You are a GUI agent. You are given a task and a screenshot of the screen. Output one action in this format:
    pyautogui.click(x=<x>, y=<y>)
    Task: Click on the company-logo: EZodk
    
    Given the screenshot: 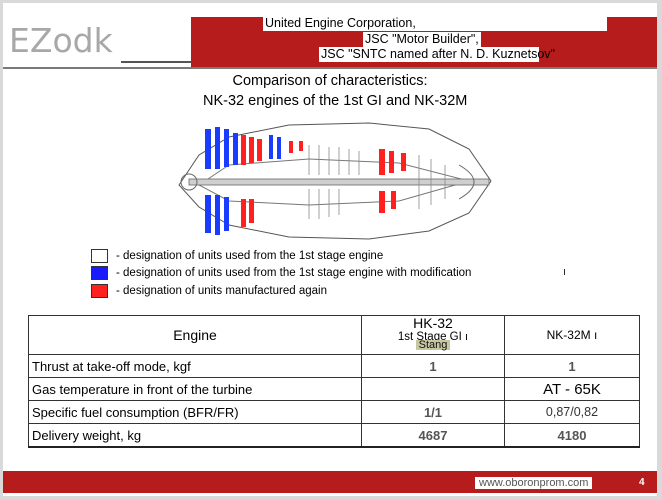 What is the action you would take?
    pyautogui.click(x=61, y=40)
    